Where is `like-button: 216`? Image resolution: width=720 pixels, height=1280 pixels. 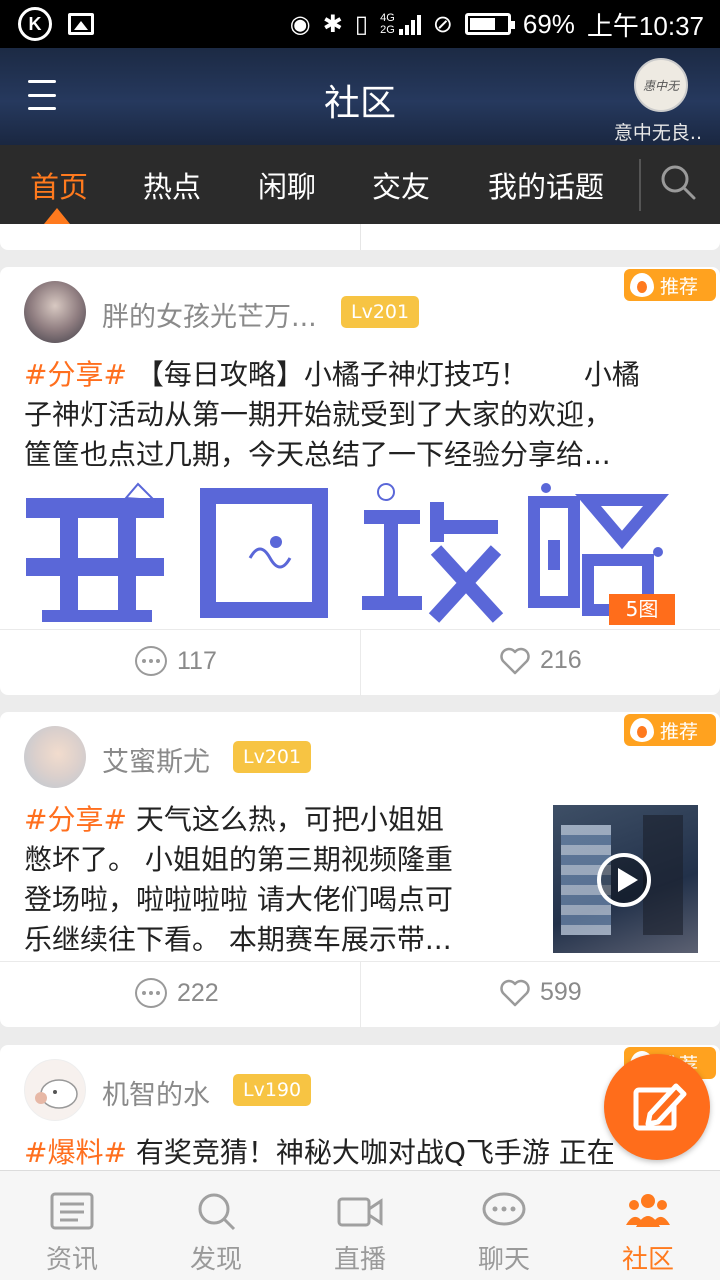 like-button: 216 is located at coordinates (541, 660).